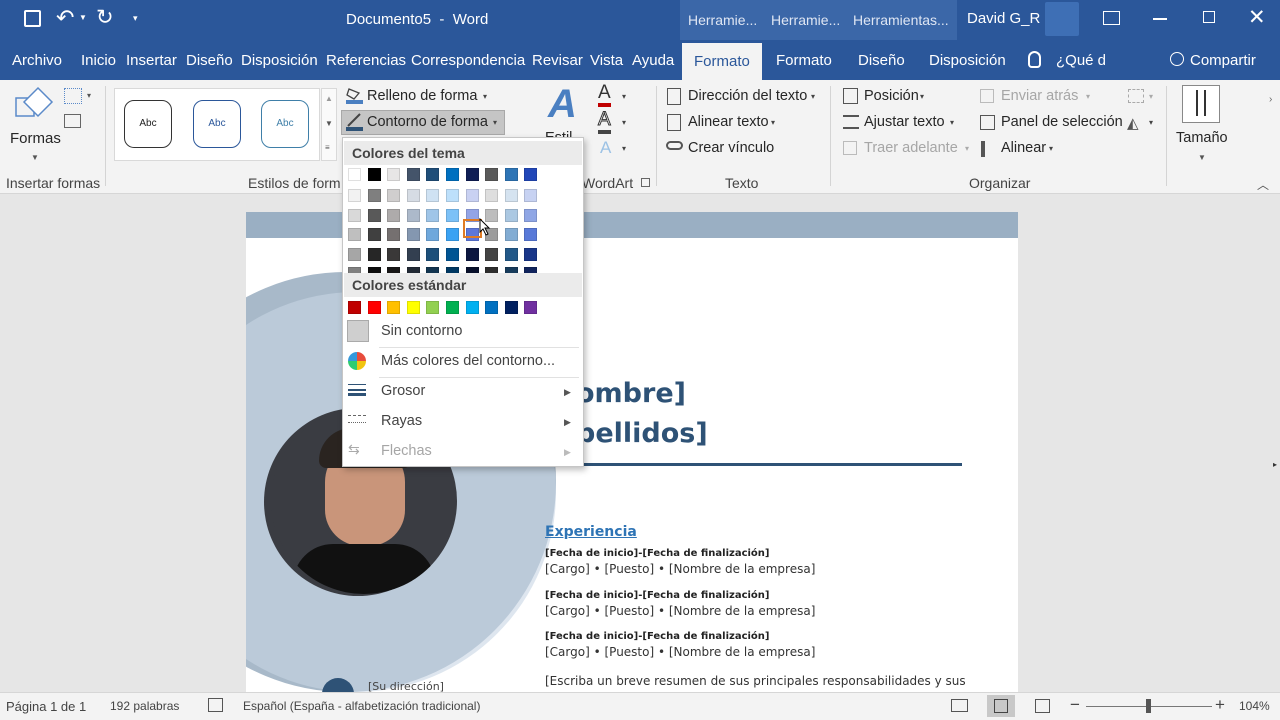 The image size is (1280, 720). What do you see at coordinates (891, 96) in the screenshot?
I see `position-button: Posición` at bounding box center [891, 96].